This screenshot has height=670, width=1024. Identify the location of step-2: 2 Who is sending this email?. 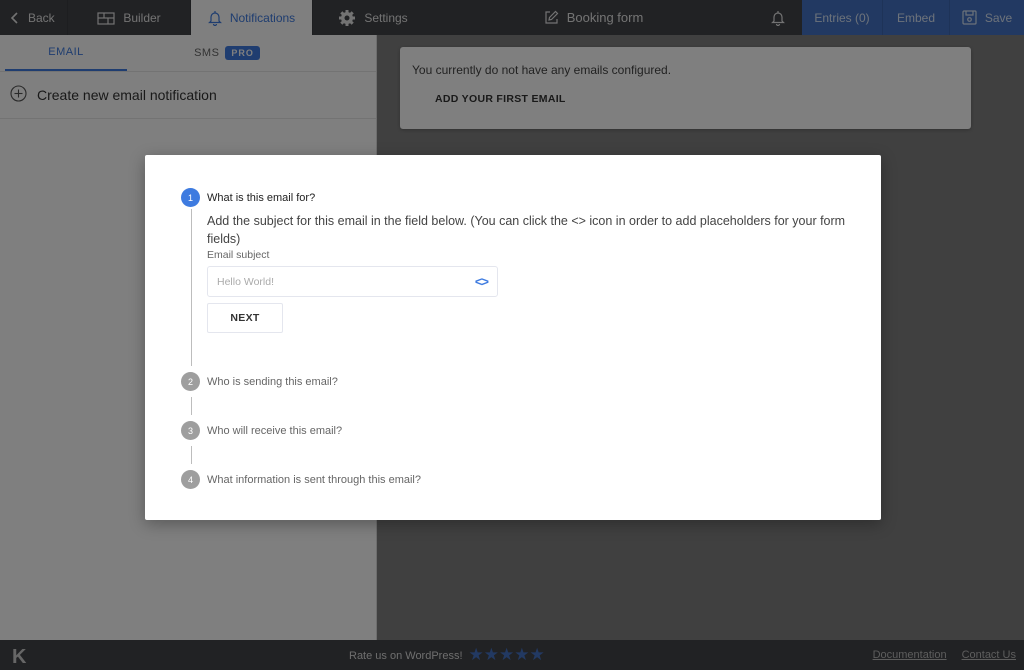
(259, 381).